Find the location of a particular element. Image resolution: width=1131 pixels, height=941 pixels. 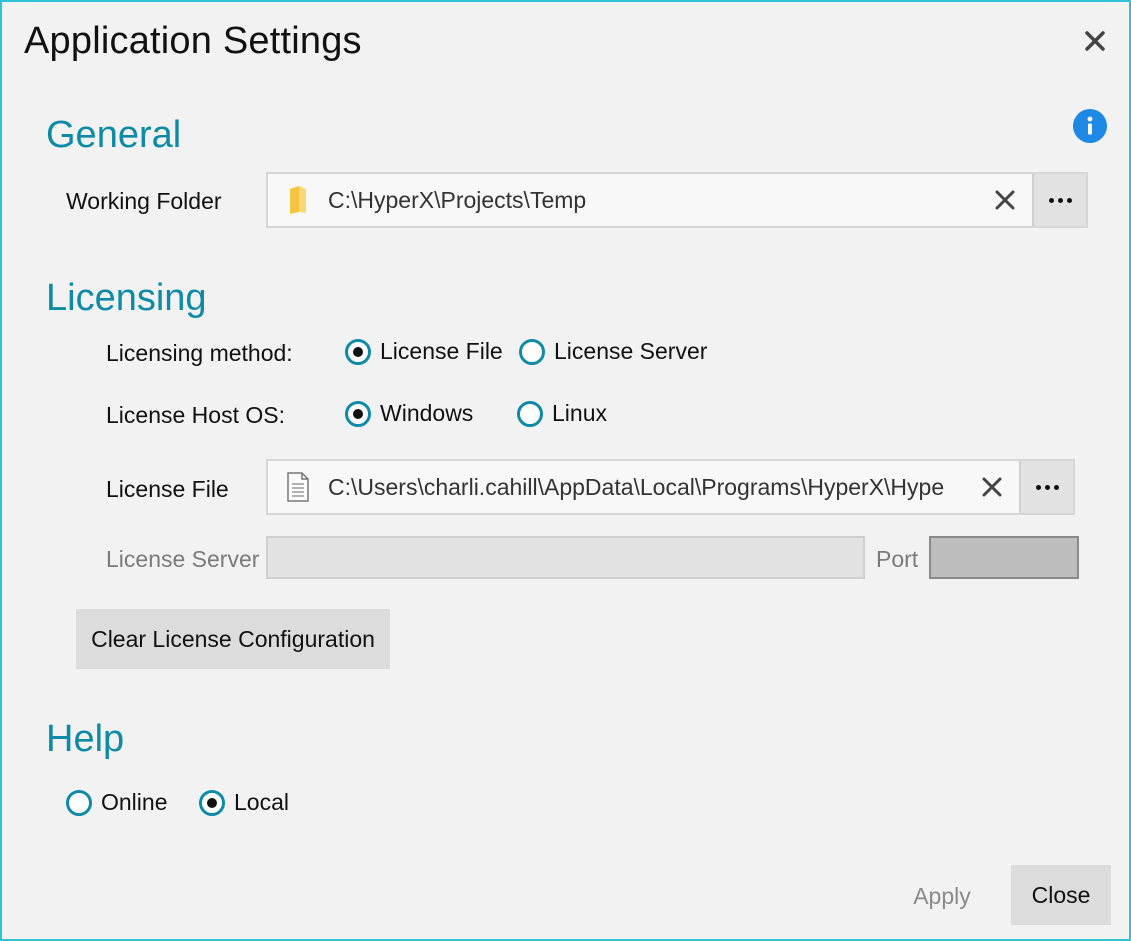

clear-license-file-icon is located at coordinates (992, 487).